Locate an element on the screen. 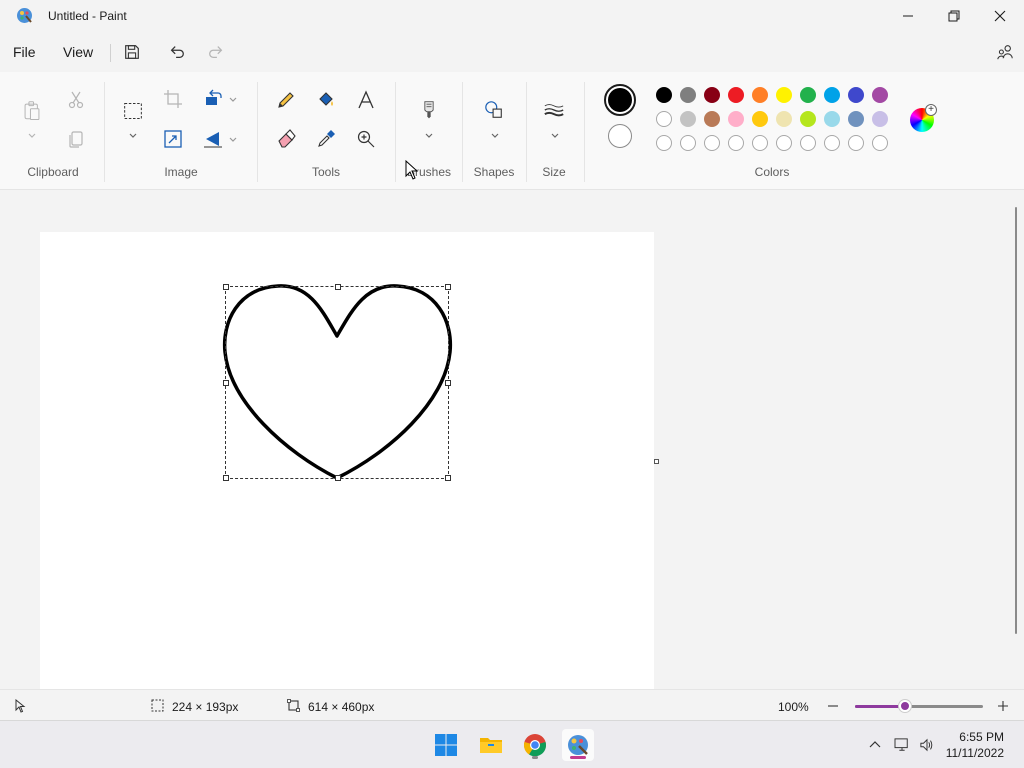 The image size is (1024, 768). zoom-out-icon is located at coordinates (833, 706).